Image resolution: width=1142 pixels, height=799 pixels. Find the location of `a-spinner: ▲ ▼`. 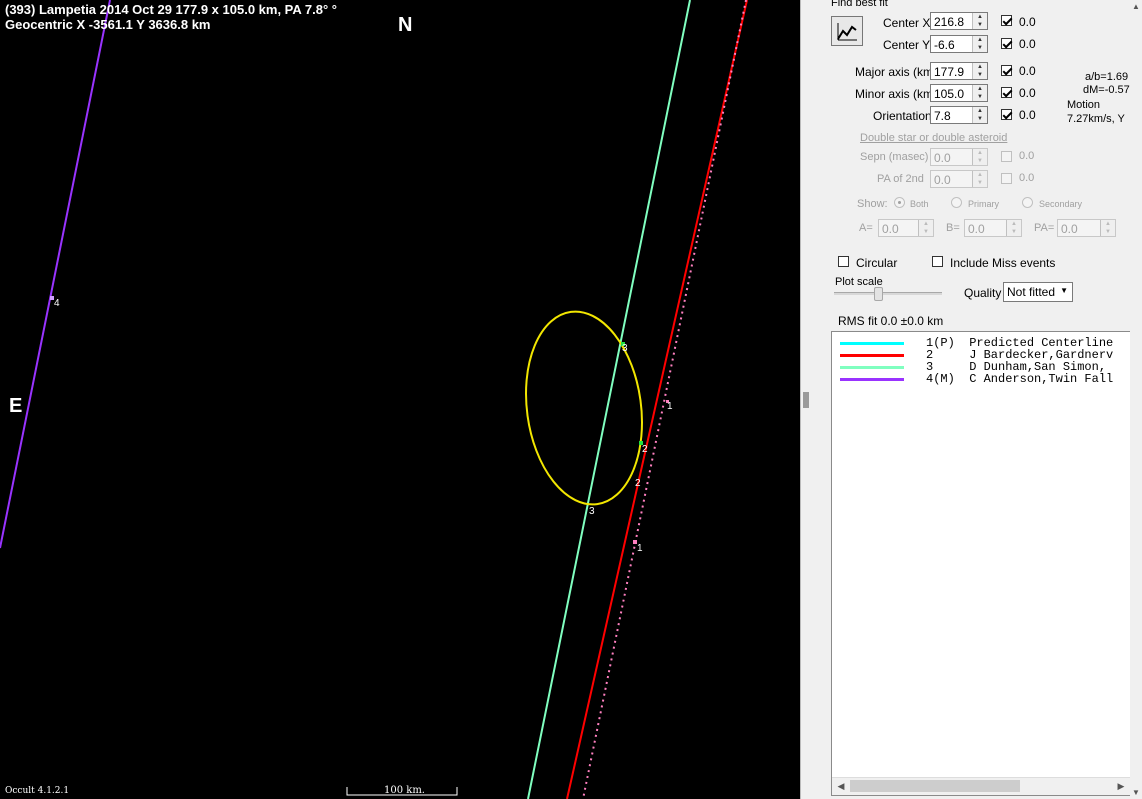

a-spinner: ▲ ▼ is located at coordinates (925, 228).